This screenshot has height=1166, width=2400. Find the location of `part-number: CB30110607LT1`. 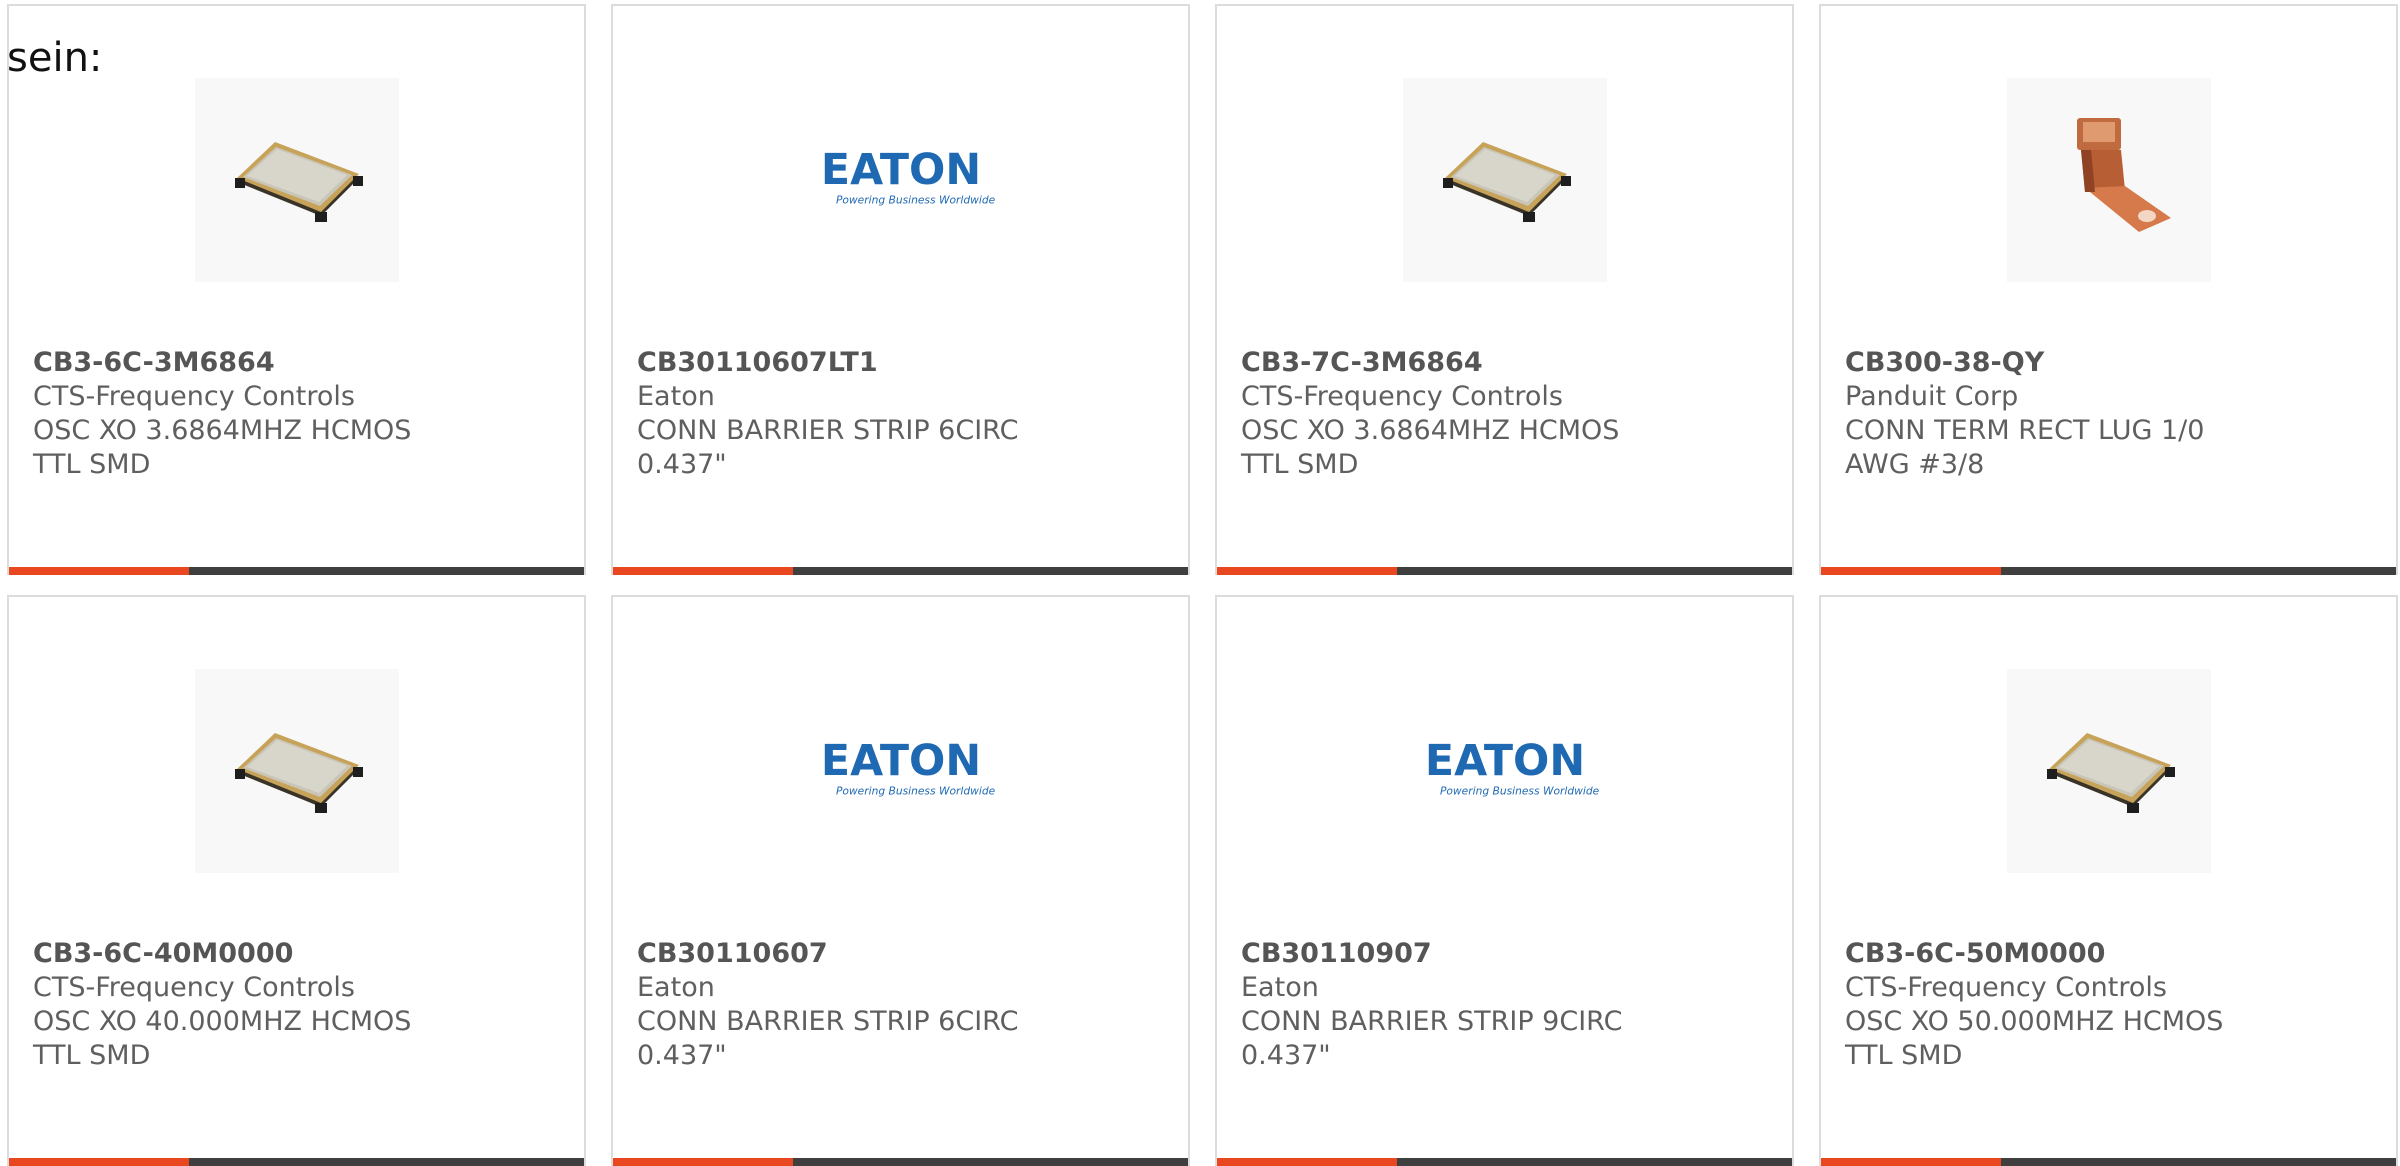

part-number: CB30110607LT1 is located at coordinates (847, 363).